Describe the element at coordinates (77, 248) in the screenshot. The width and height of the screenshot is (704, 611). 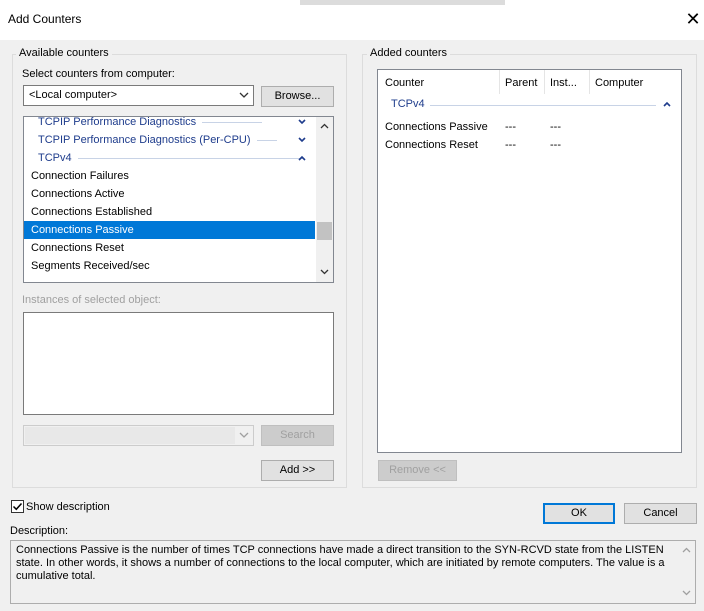
I see `counter-label: Connections Reset` at that location.